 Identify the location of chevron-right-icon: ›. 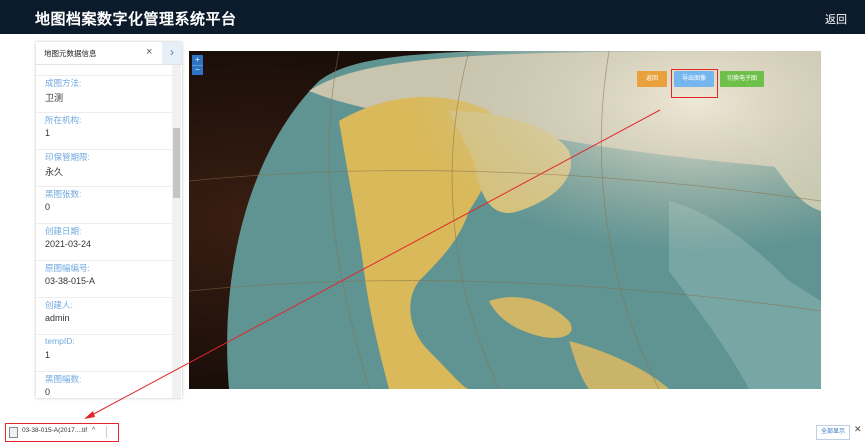
(172, 53).